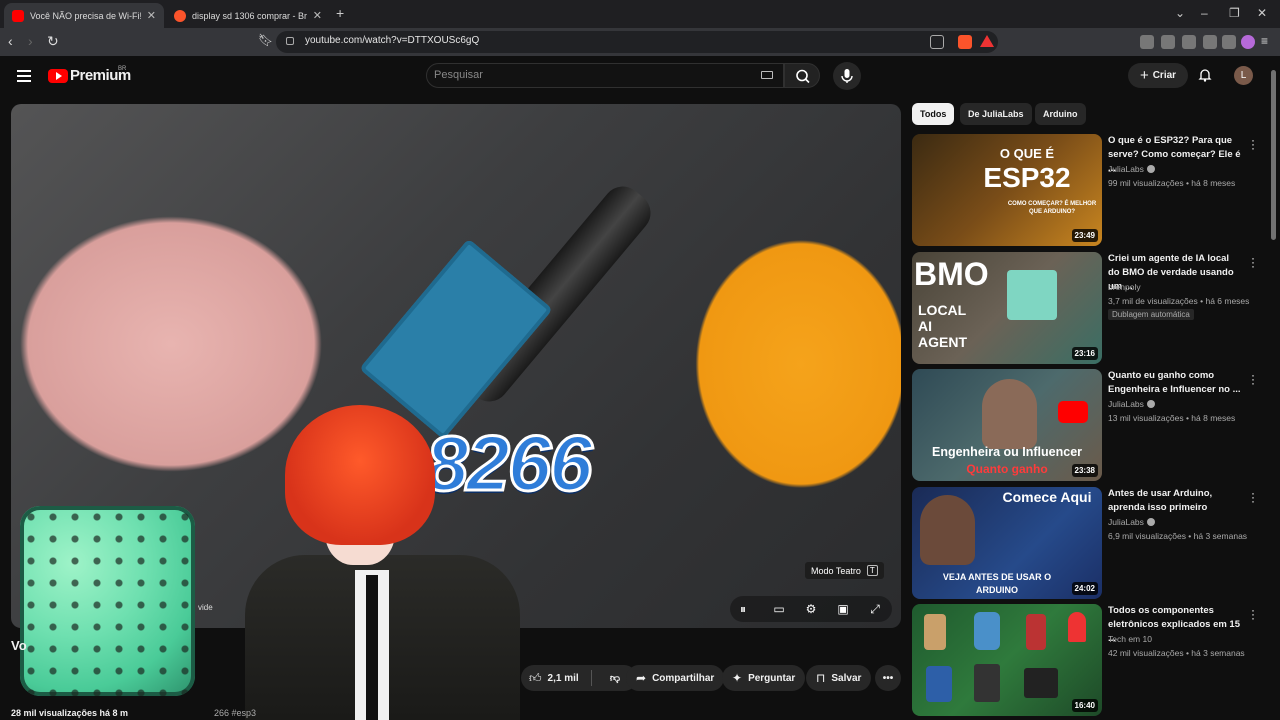 This screenshot has width=1280, height=720. Describe the element at coordinates (84, 15) in the screenshot. I see `tab-youtube: Você NÃO precisa de Wi-Fi! Us ✕` at that location.